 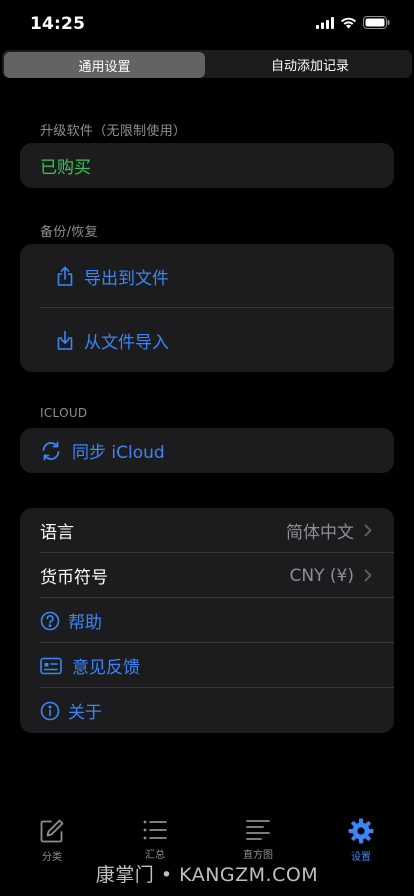 I want to click on about-label: 关于, so click(x=85, y=713).